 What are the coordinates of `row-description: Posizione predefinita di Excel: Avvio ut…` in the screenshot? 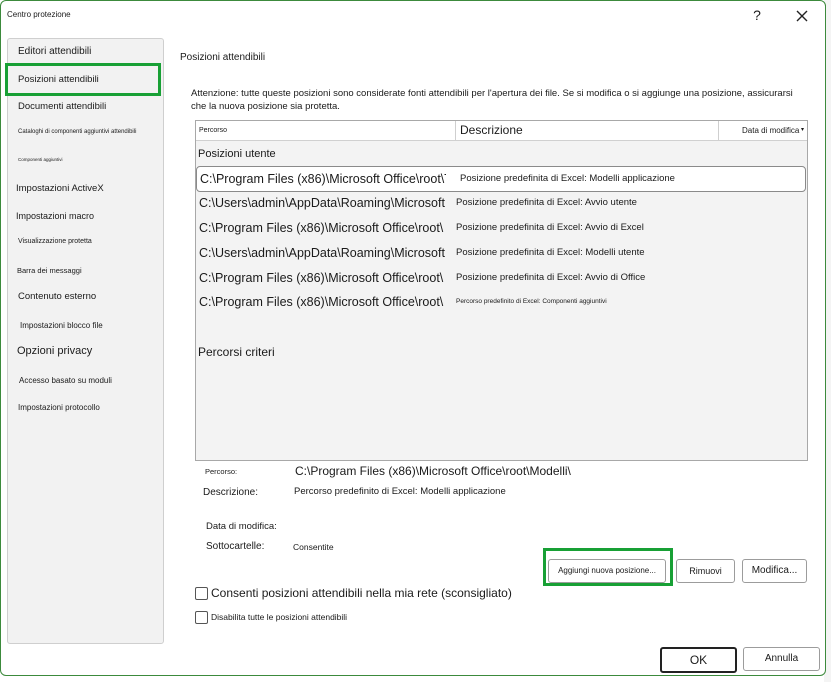 It's located at (546, 202).